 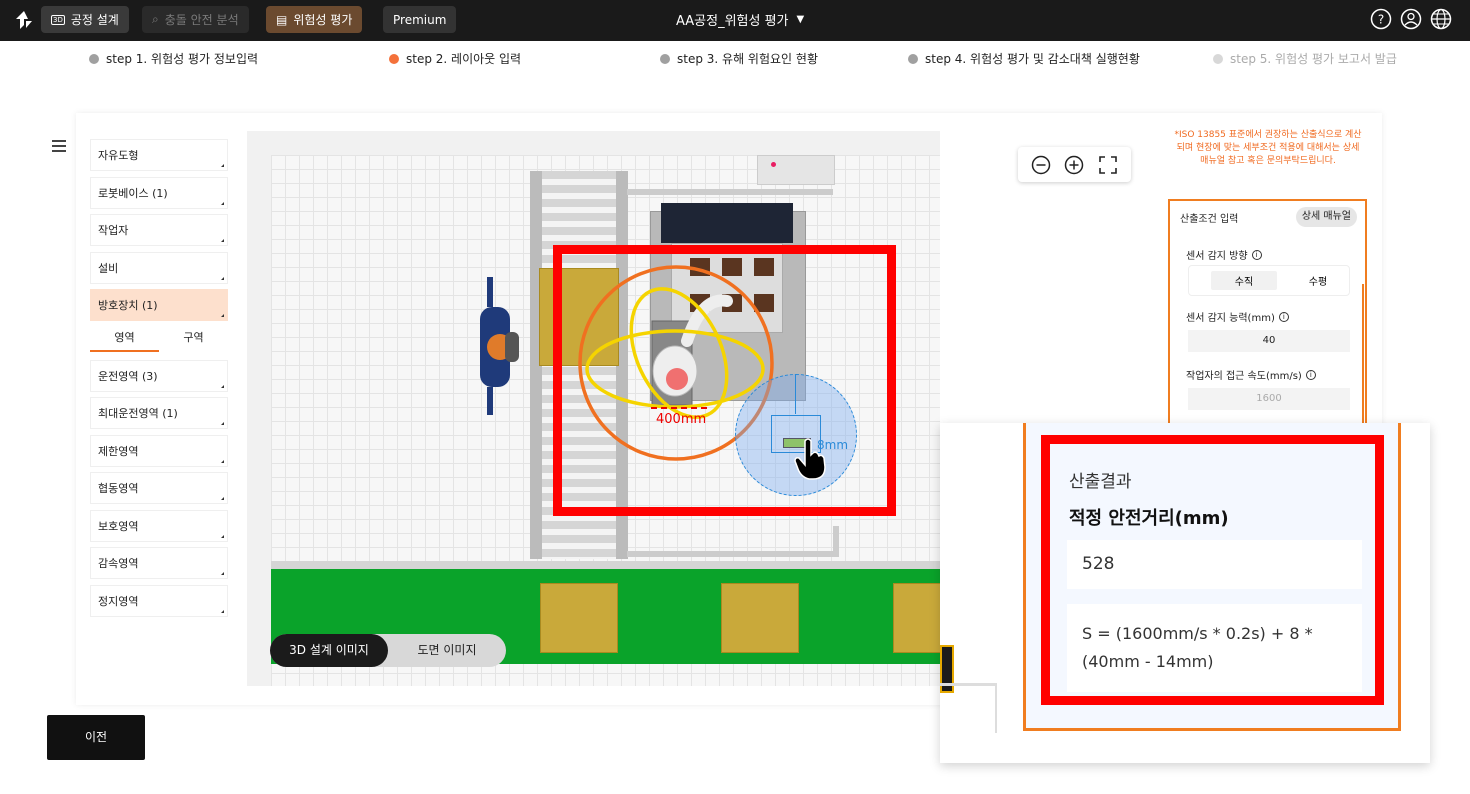 I want to click on sidebar-item-operating-area: 운전영역 (3), so click(x=159, y=375).